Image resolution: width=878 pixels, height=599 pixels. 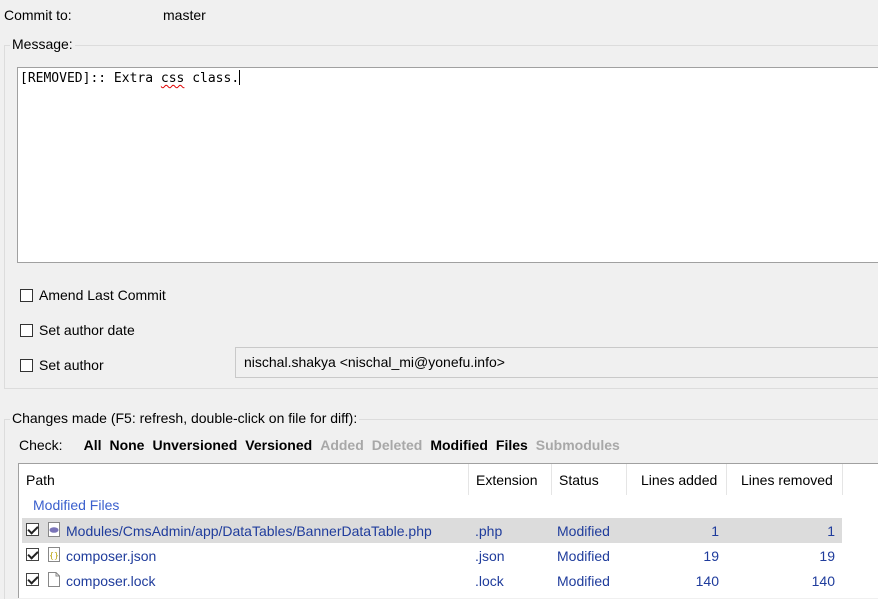 I want to click on column-header-path: Path, so click(x=244, y=479).